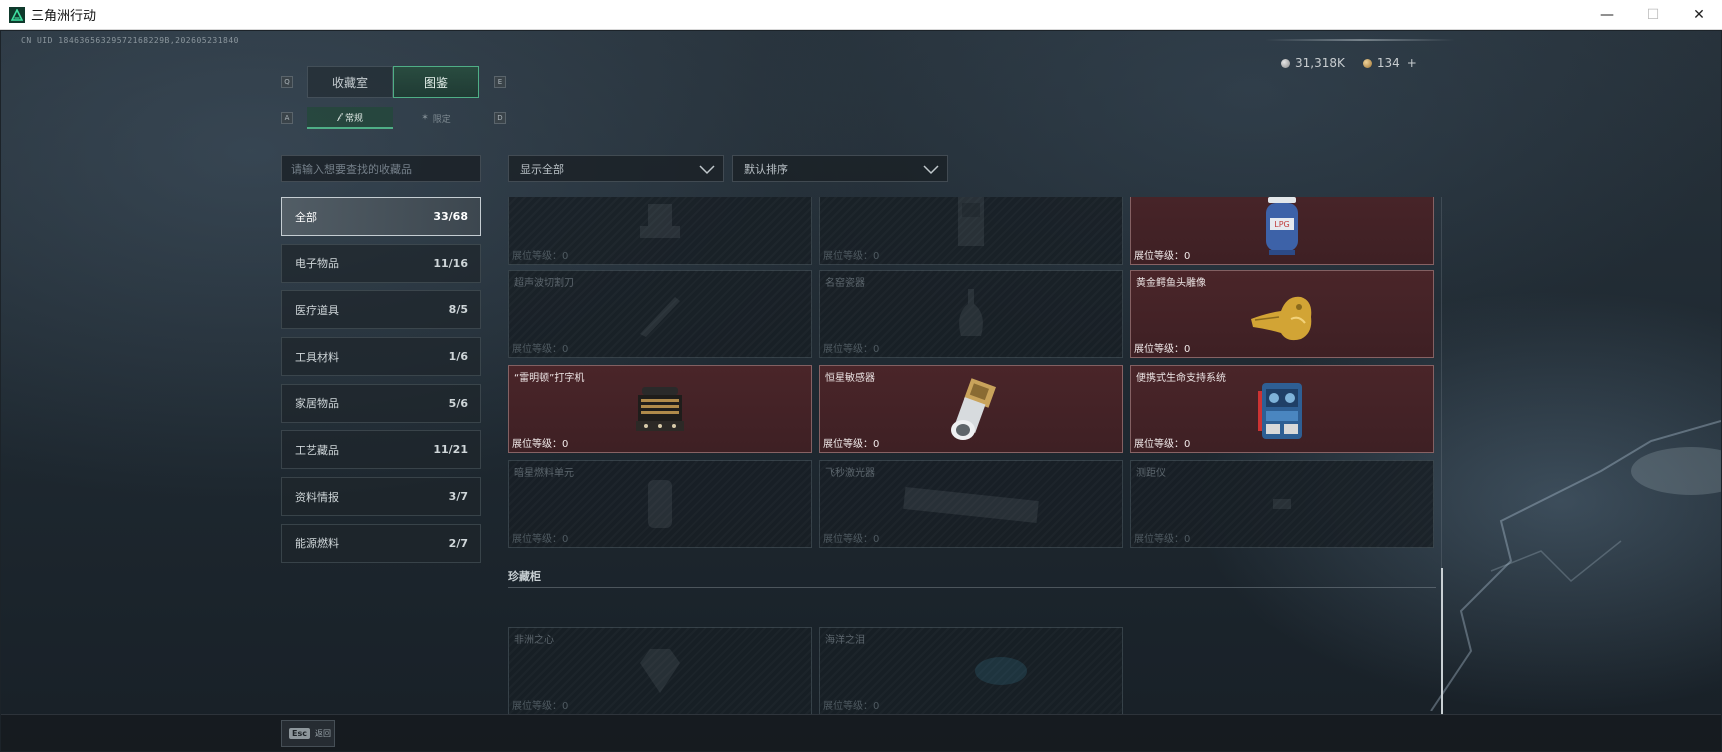  Describe the element at coordinates (458, 357) in the screenshot. I see `category-count: 1/6` at that location.